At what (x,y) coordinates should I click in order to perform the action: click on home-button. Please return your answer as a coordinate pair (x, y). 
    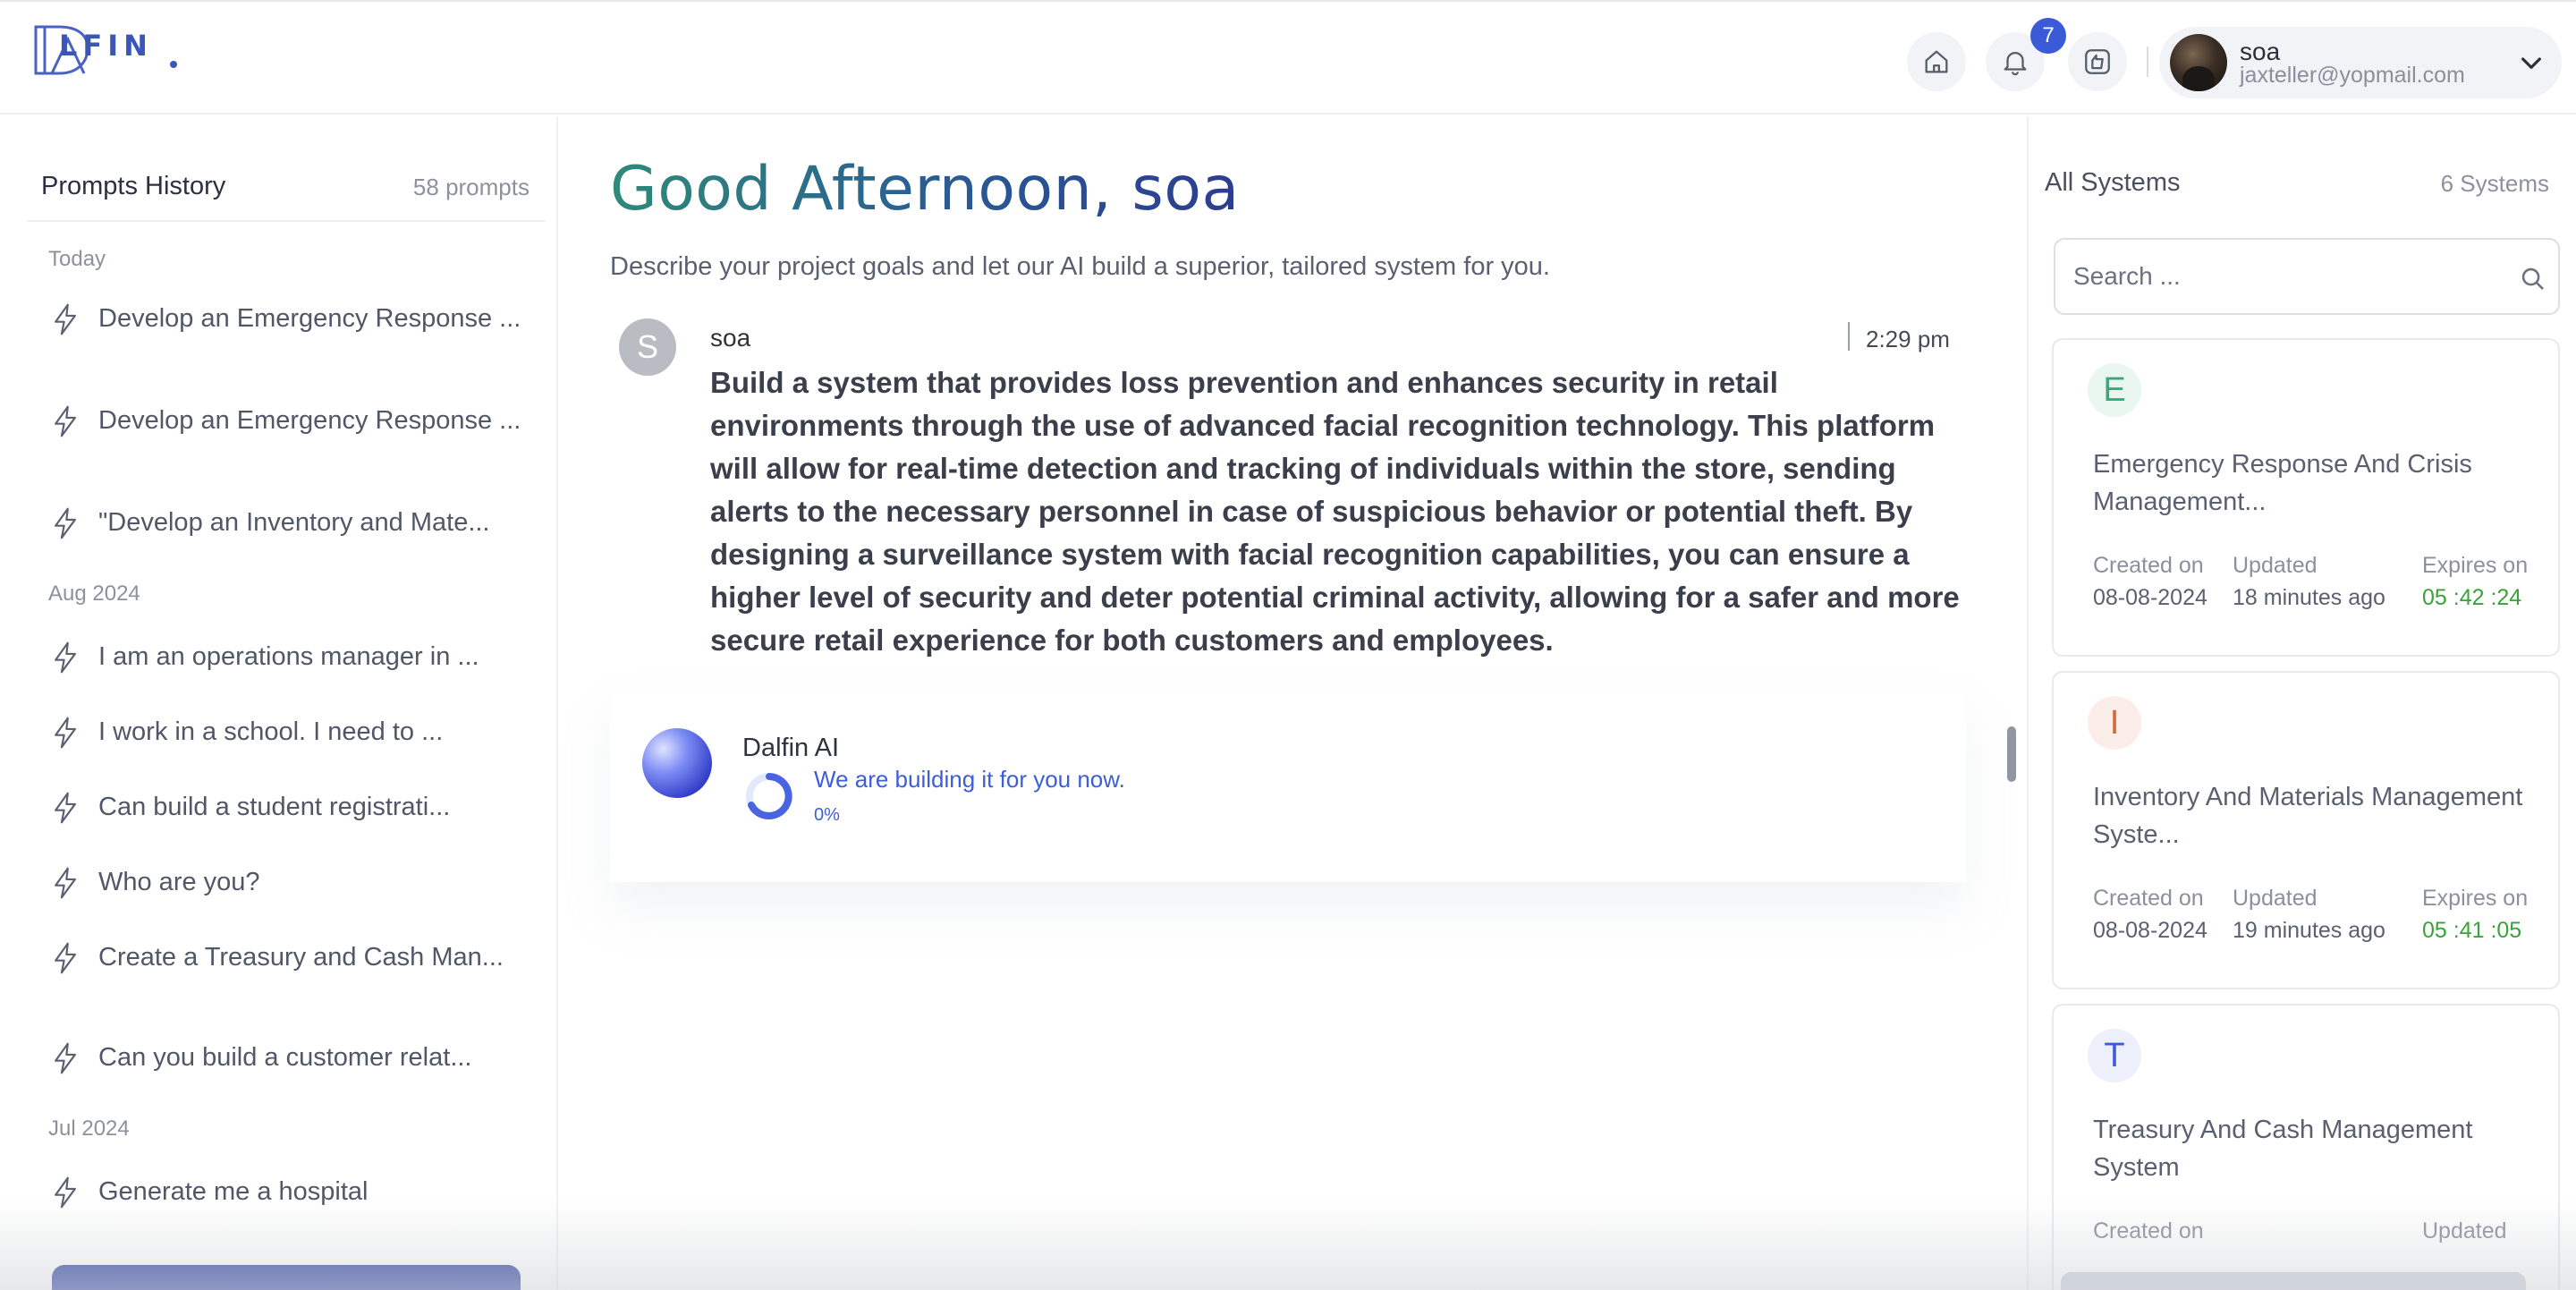
    Looking at the image, I should click on (1936, 61).